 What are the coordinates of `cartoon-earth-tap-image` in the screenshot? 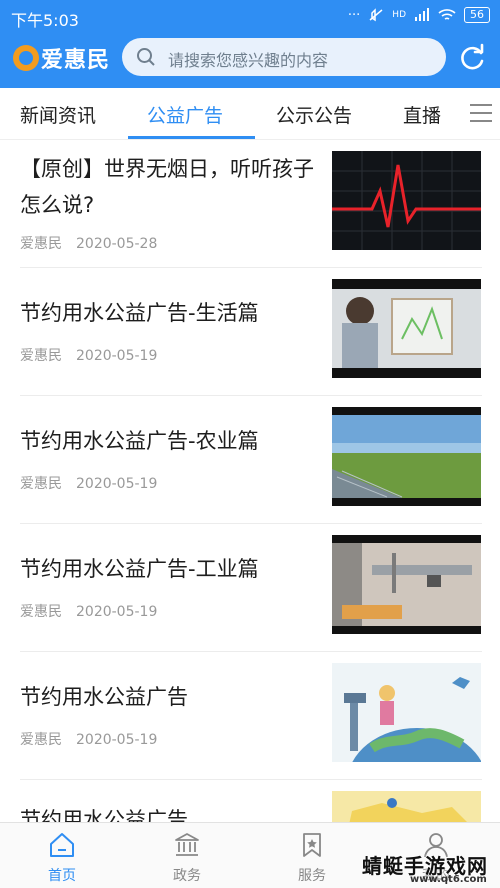 It's located at (406, 712).